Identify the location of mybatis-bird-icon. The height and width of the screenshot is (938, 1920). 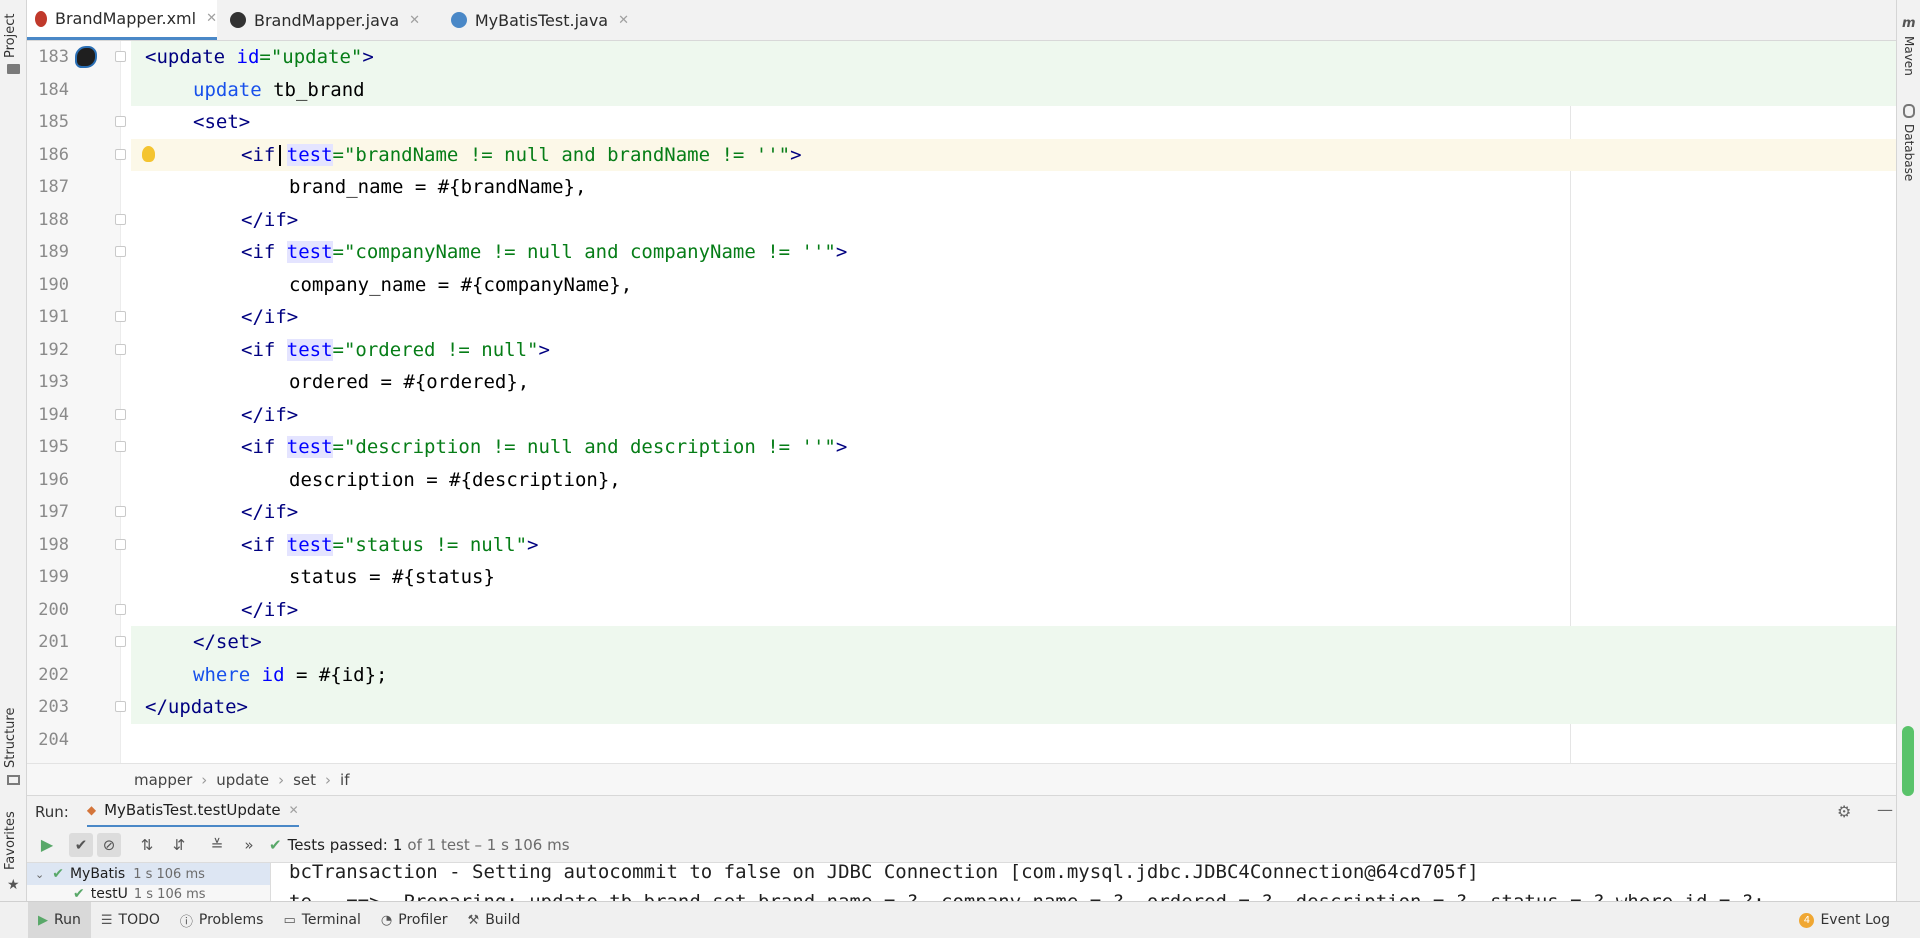
(86, 57).